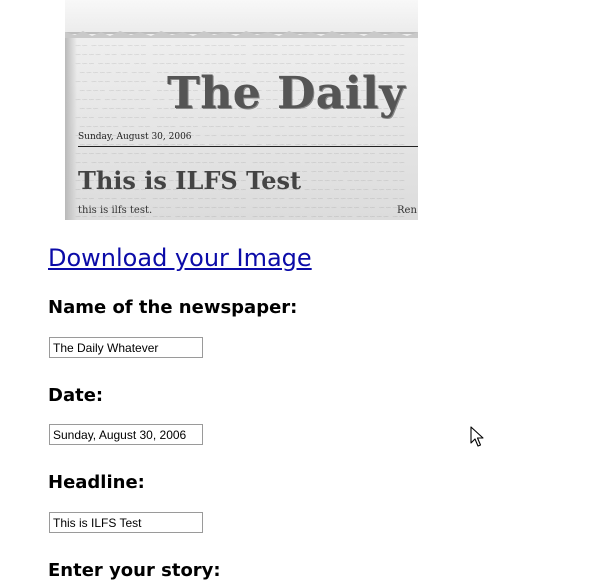 The image size is (592, 585). I want to click on newspaper-name-label: Name of the newspaper:, so click(173, 307).